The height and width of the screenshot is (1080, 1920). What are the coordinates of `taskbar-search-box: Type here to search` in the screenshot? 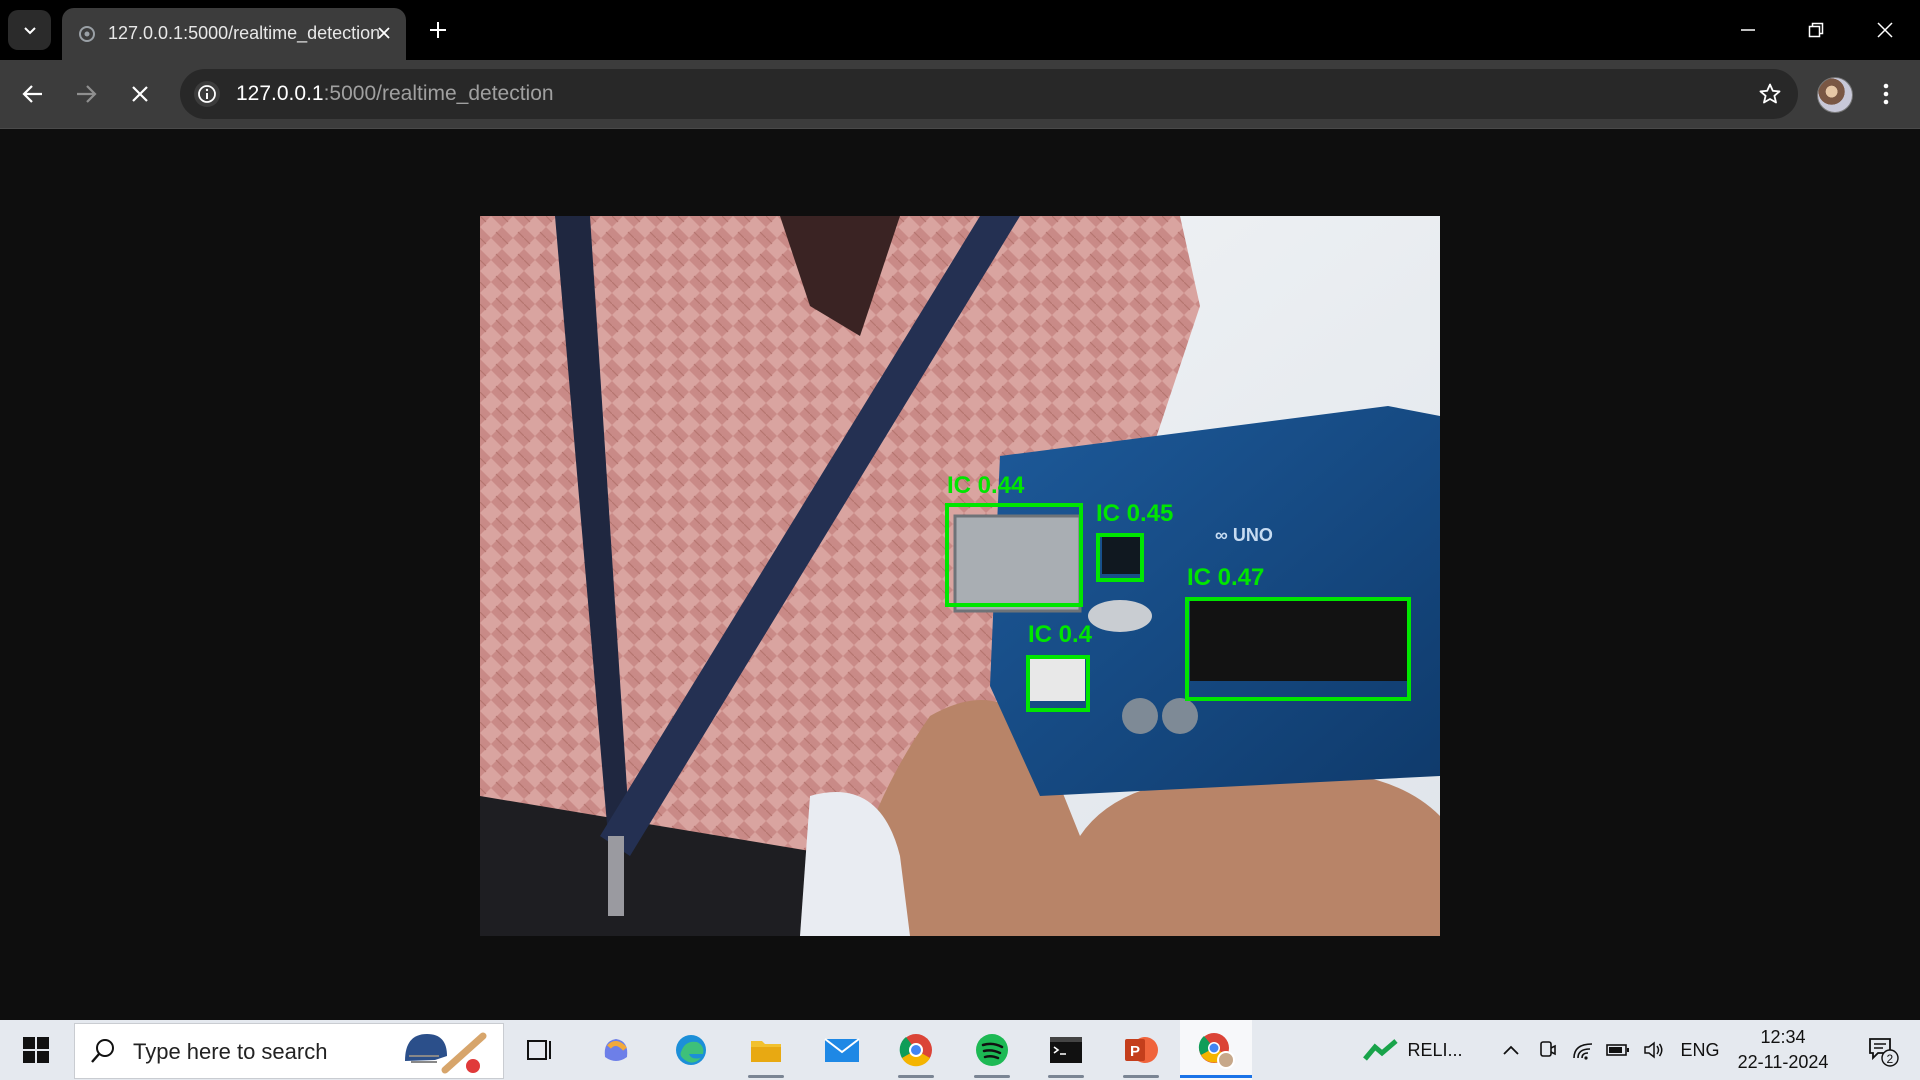 It's located at (289, 1051).